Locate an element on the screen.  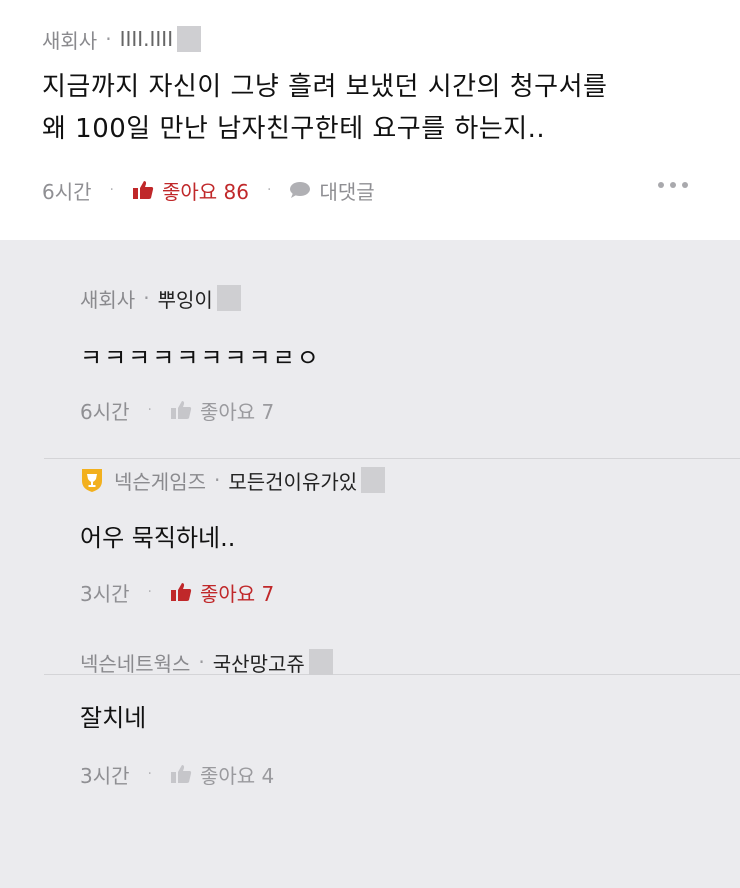
reply-label: 대댓글 is located at coordinates (347, 191).